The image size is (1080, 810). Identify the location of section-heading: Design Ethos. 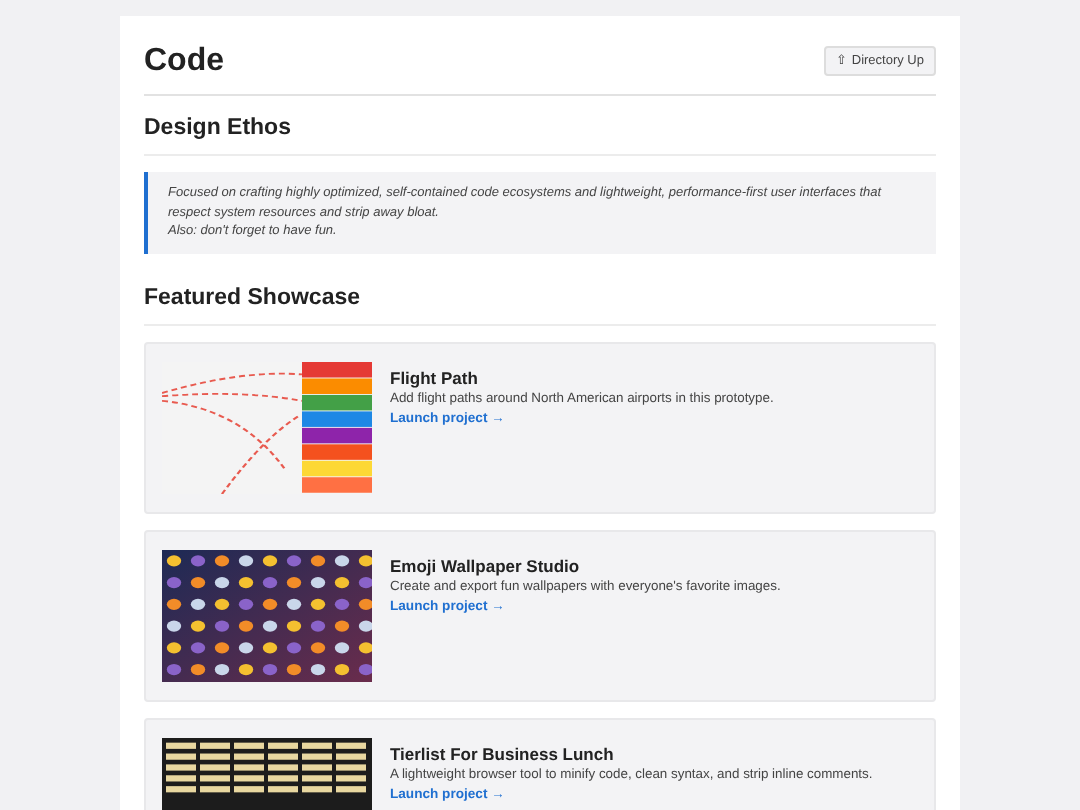
(218, 130).